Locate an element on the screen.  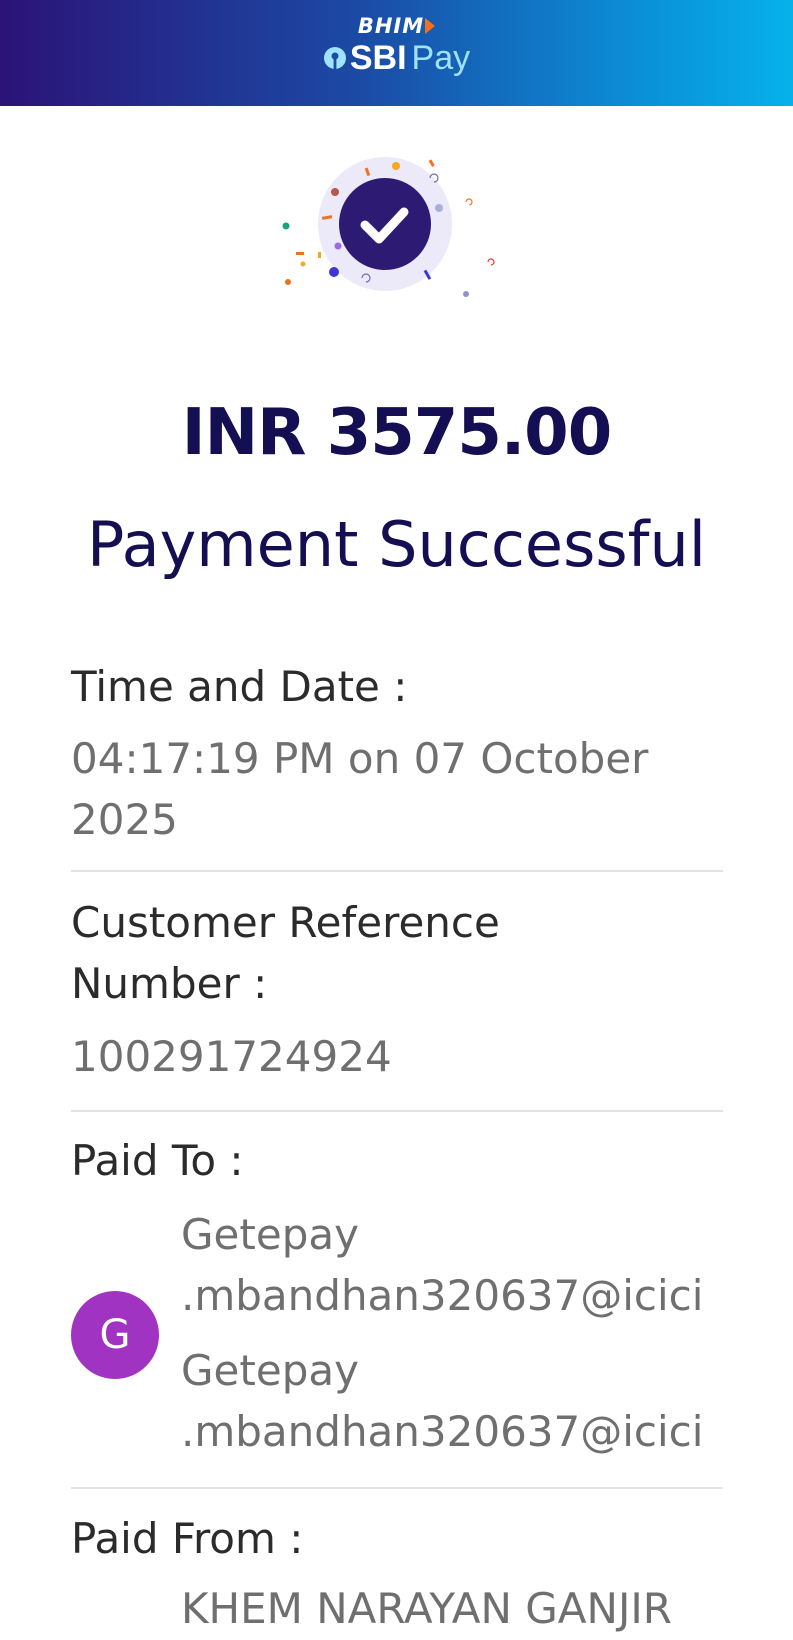
payment-amount: INR 3575.00 is located at coordinates (396, 433).